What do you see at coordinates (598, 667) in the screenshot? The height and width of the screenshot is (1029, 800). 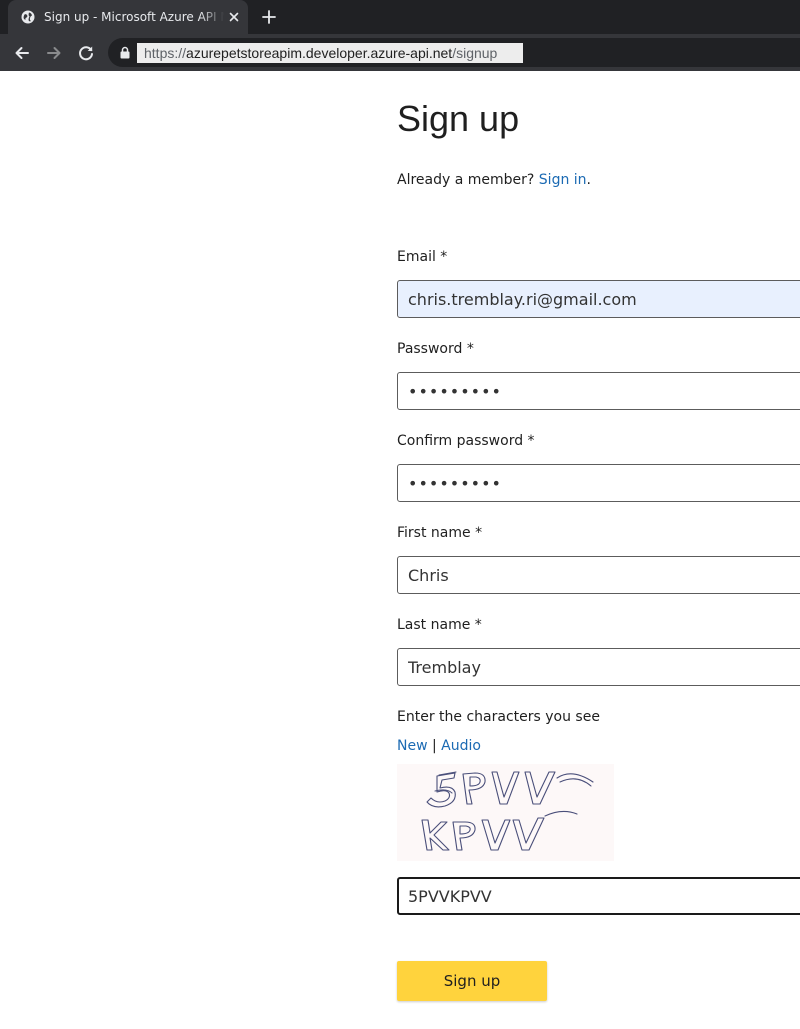 I see `last-name-field` at bounding box center [598, 667].